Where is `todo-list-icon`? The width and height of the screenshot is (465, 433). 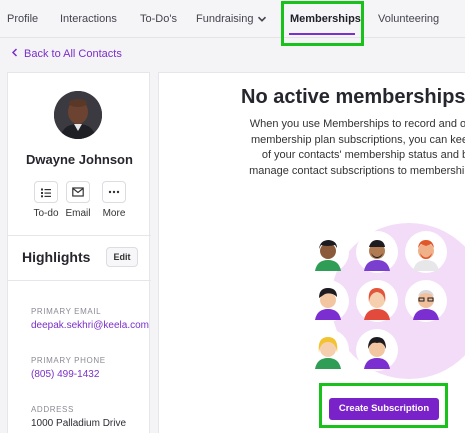
todo-list-icon is located at coordinates (46, 192).